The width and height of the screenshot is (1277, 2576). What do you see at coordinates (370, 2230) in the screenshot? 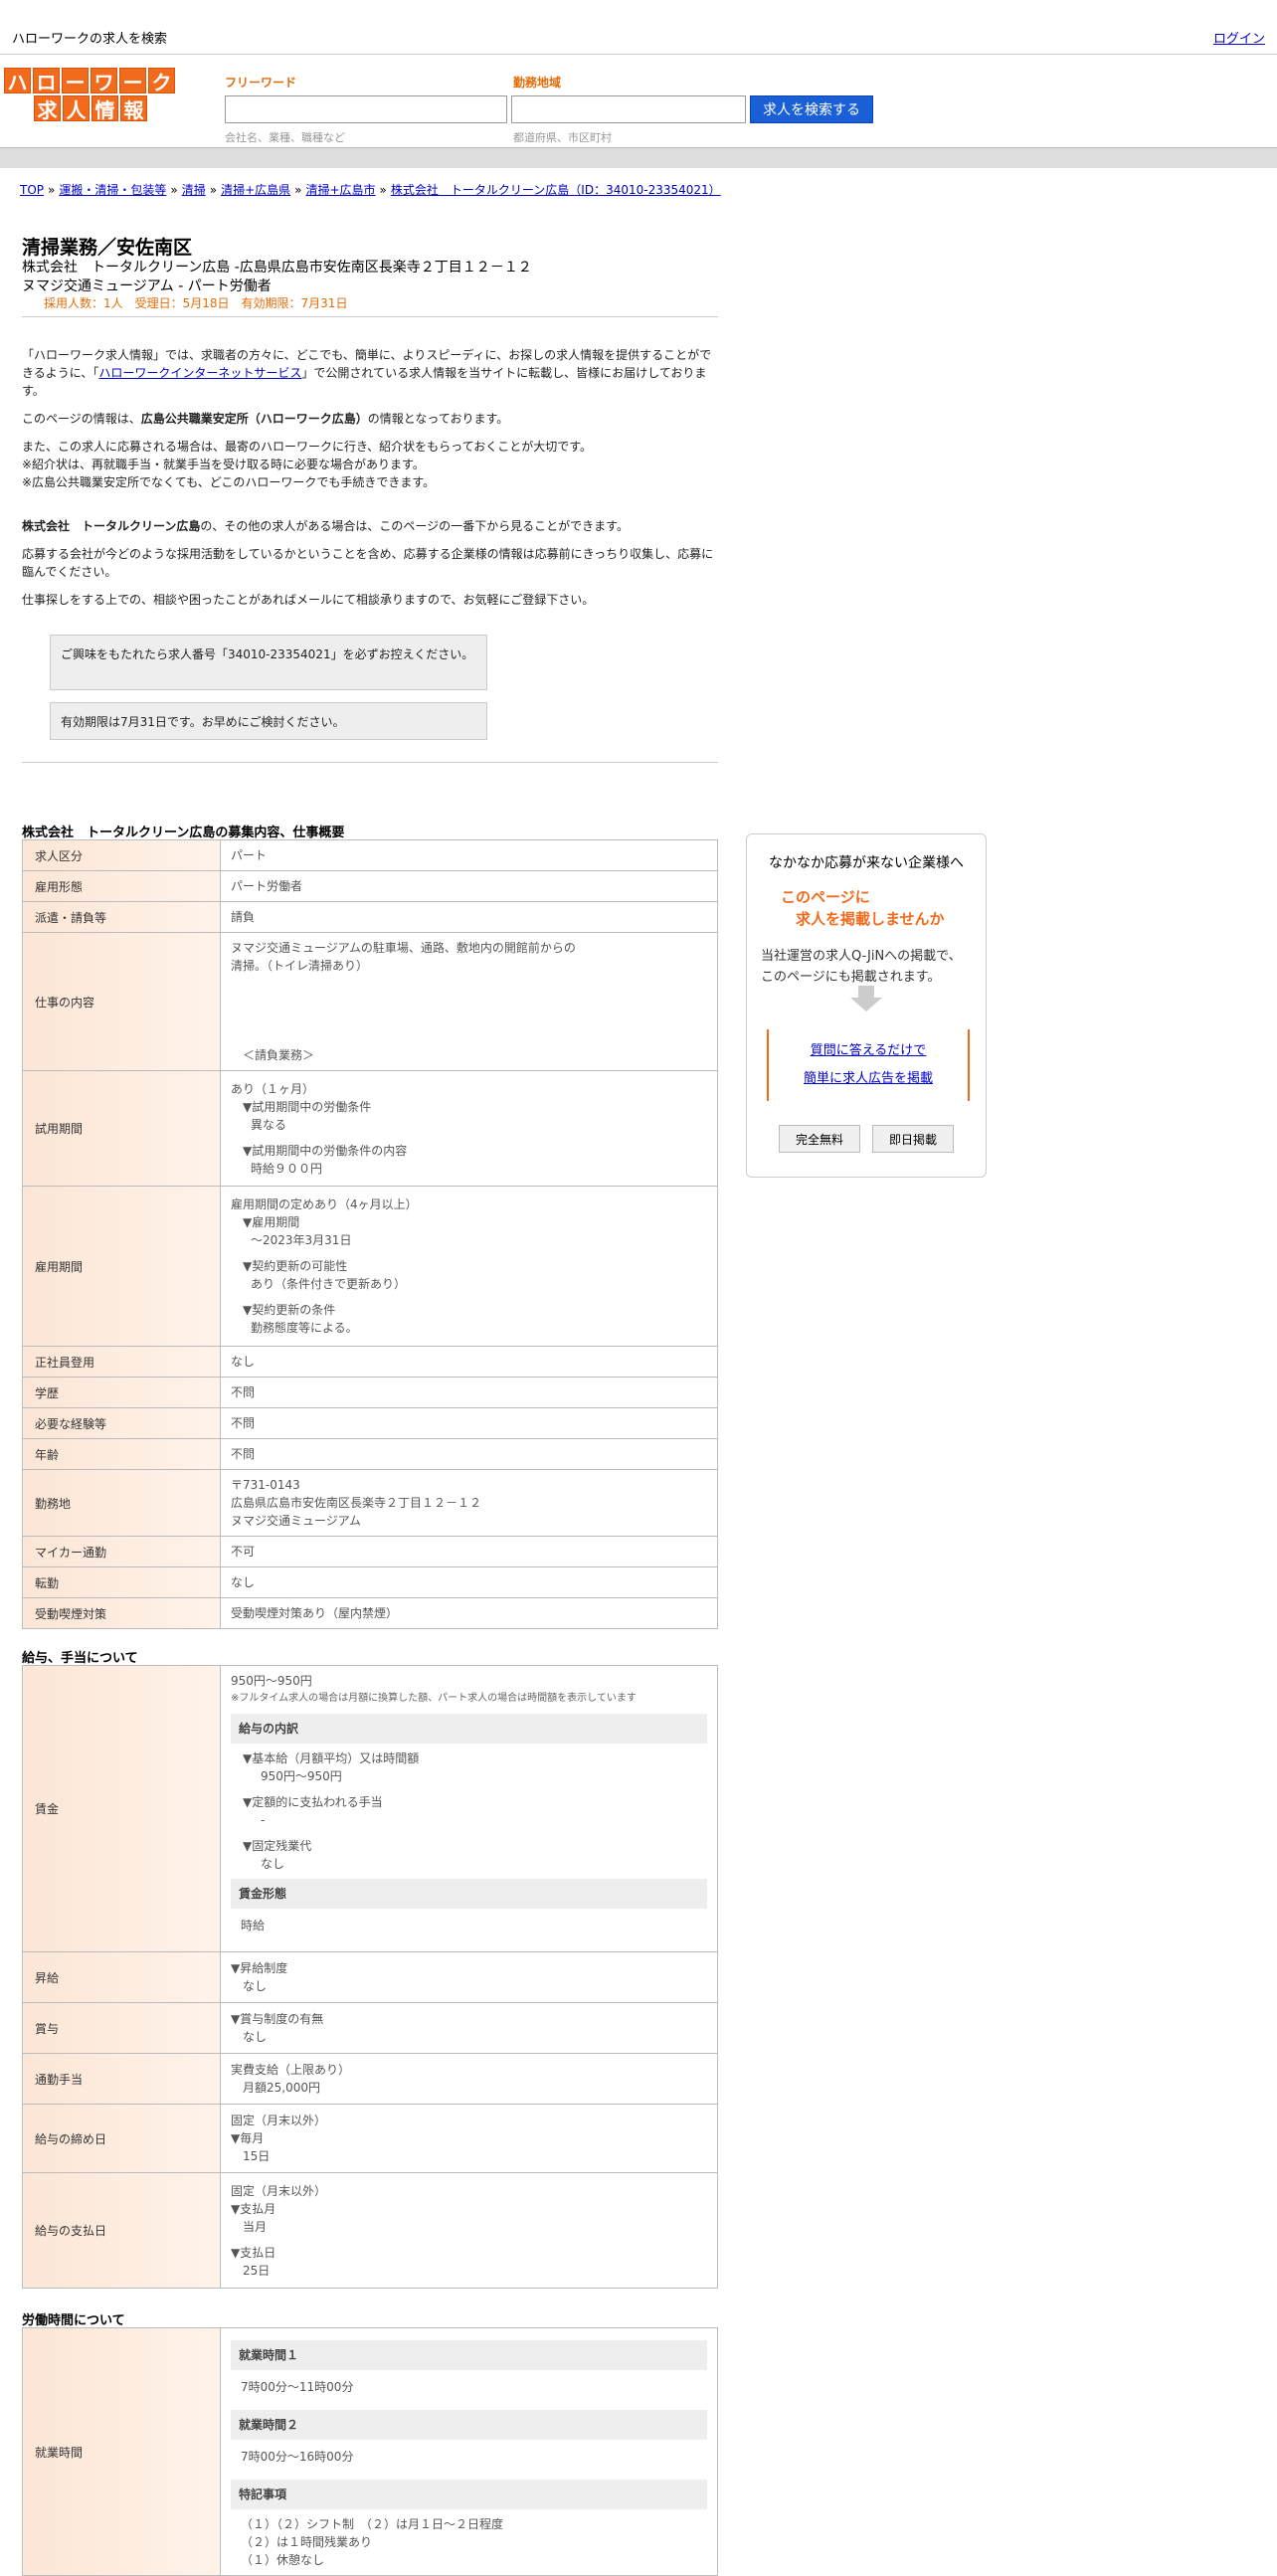
I see `table-row: 給与の支払日 固定（月末以外） ▼支払月 当月 ▼支払日 25日` at bounding box center [370, 2230].